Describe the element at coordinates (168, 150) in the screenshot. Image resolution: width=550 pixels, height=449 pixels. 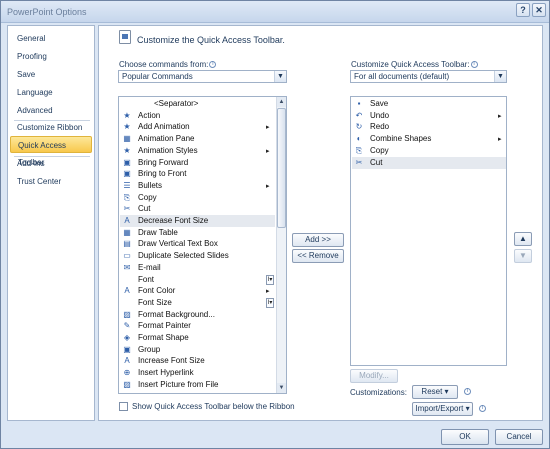
I see `command-item-label: Animation Styles` at that location.